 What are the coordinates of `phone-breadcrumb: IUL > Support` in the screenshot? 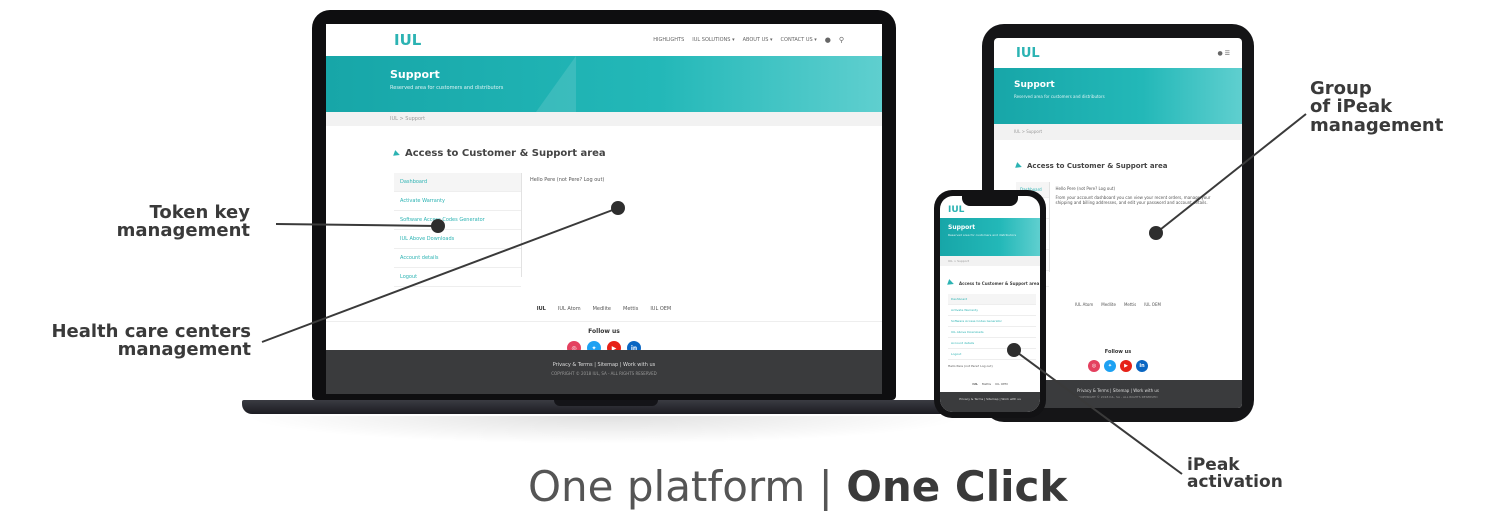 It's located at (990, 261).